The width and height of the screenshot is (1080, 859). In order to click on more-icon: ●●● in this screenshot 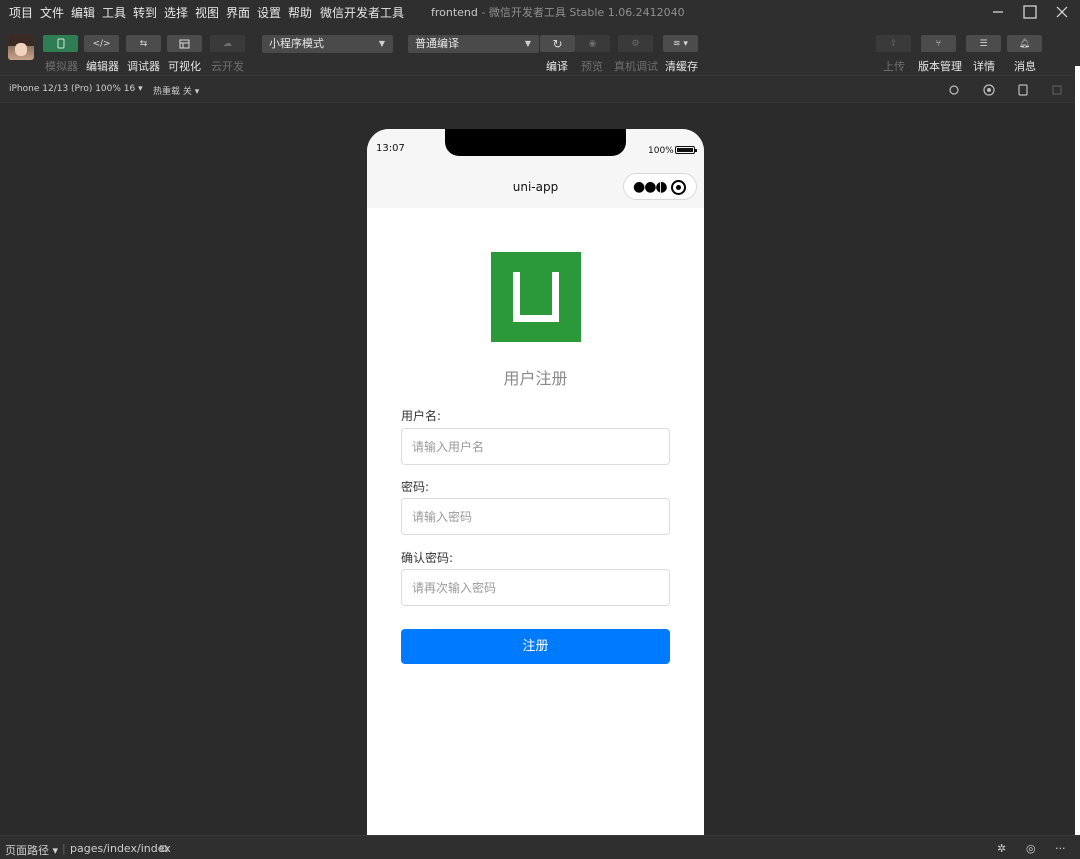, I will do `click(650, 187)`.